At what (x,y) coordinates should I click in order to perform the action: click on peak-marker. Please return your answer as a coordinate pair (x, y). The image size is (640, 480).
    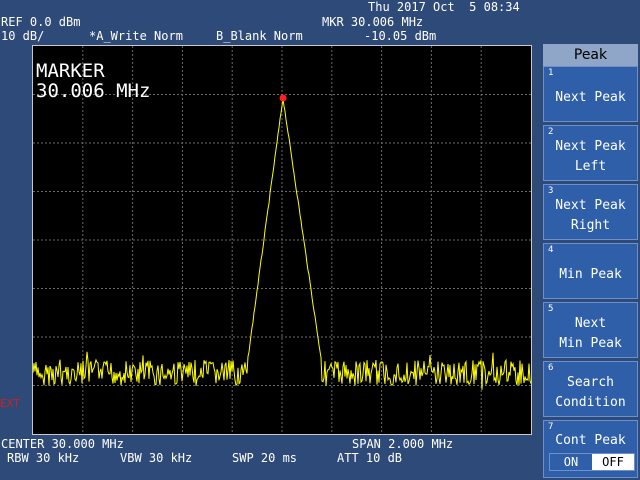
    Looking at the image, I should click on (283, 98).